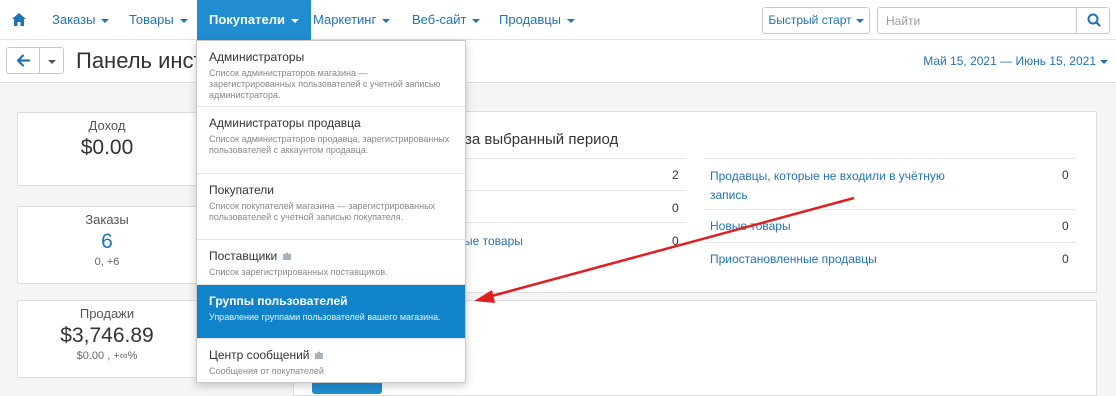  I want to click on annotation-arrow, so click(664, 249).